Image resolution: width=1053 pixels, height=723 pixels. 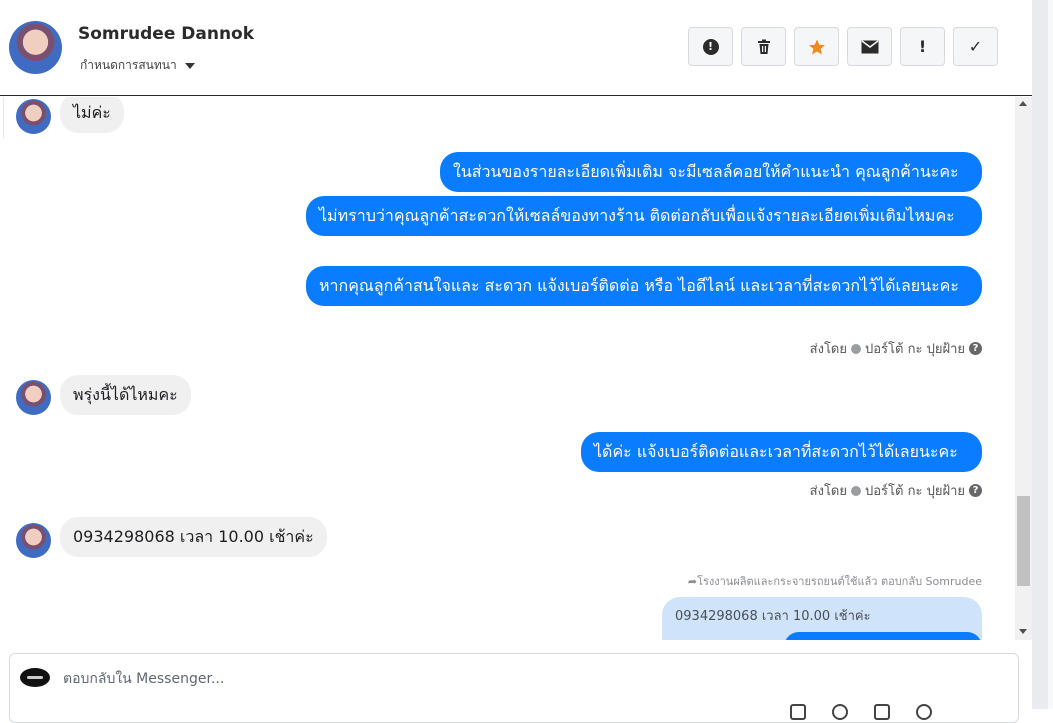 I want to click on scroll-down-icon, so click(x=1023, y=631).